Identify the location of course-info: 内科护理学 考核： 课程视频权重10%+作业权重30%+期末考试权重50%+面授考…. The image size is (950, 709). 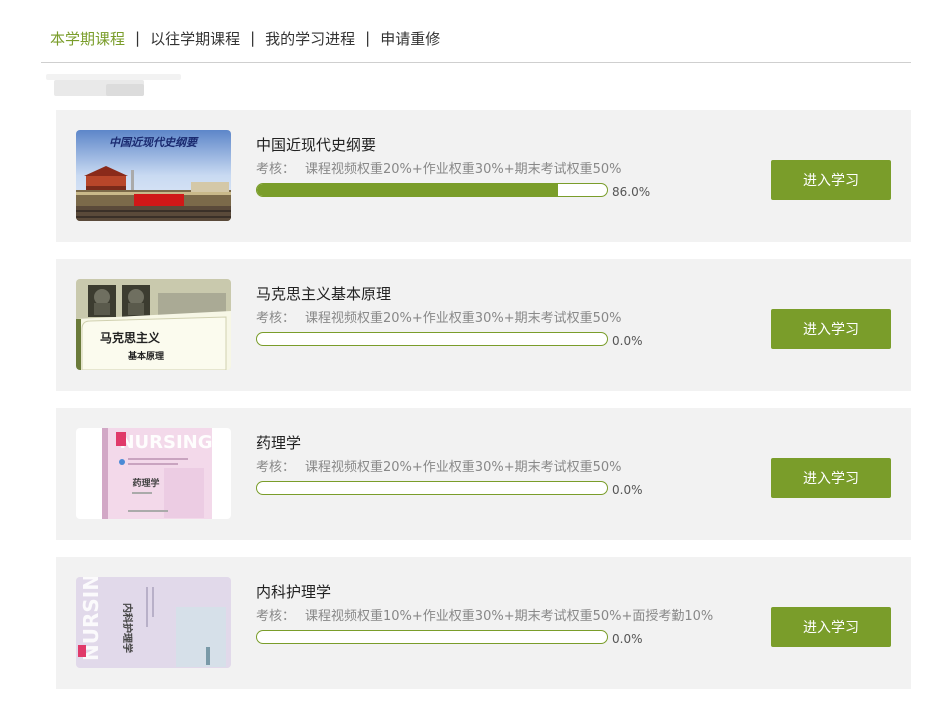
(496, 613).